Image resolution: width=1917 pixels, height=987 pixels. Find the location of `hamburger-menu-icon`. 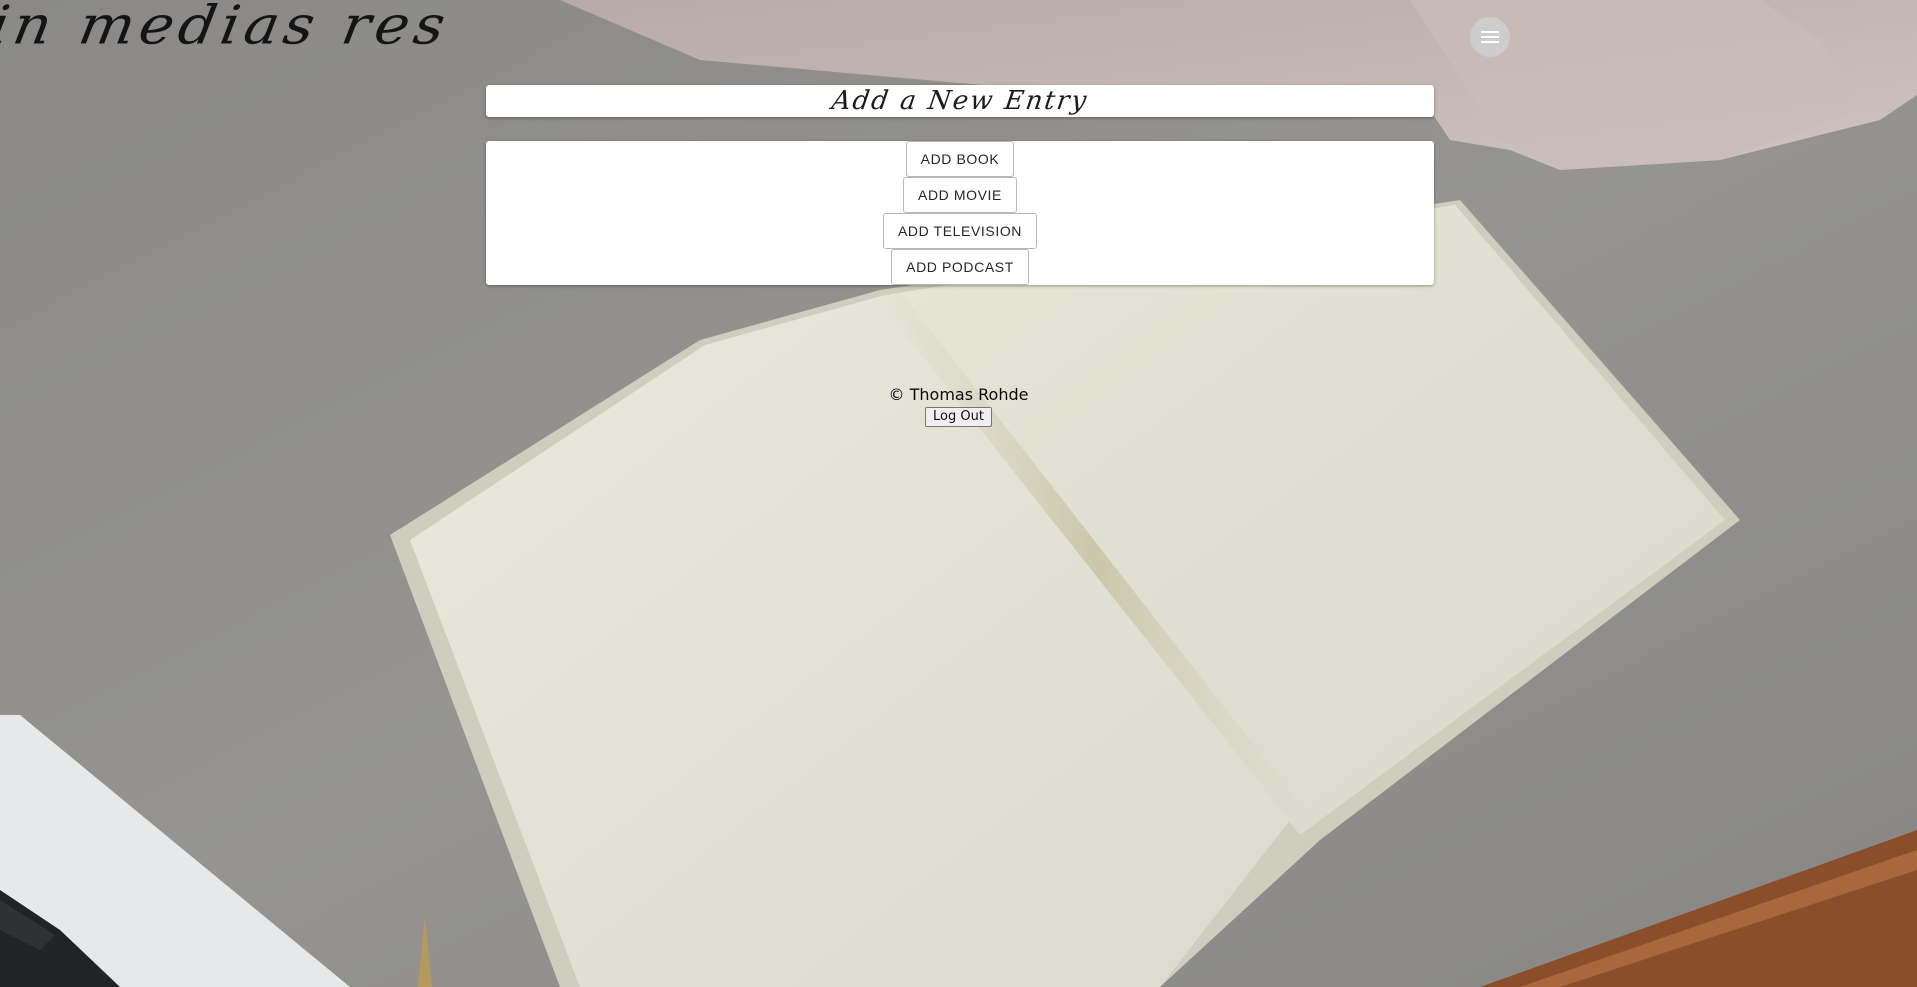

hamburger-menu-icon is located at coordinates (1490, 37).